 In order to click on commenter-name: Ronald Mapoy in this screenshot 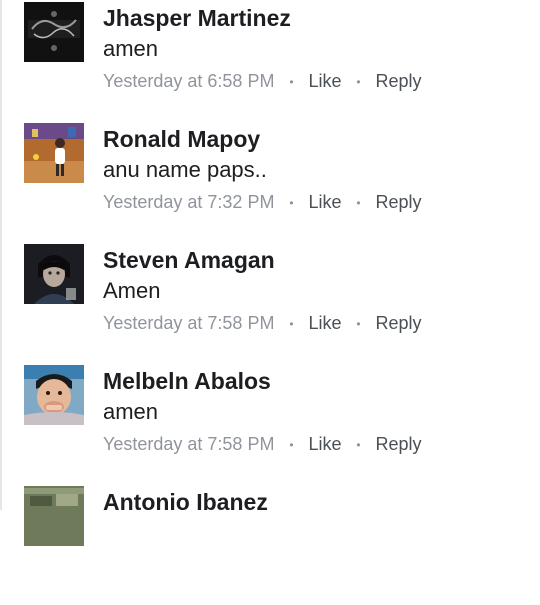, I will do `click(181, 139)`.